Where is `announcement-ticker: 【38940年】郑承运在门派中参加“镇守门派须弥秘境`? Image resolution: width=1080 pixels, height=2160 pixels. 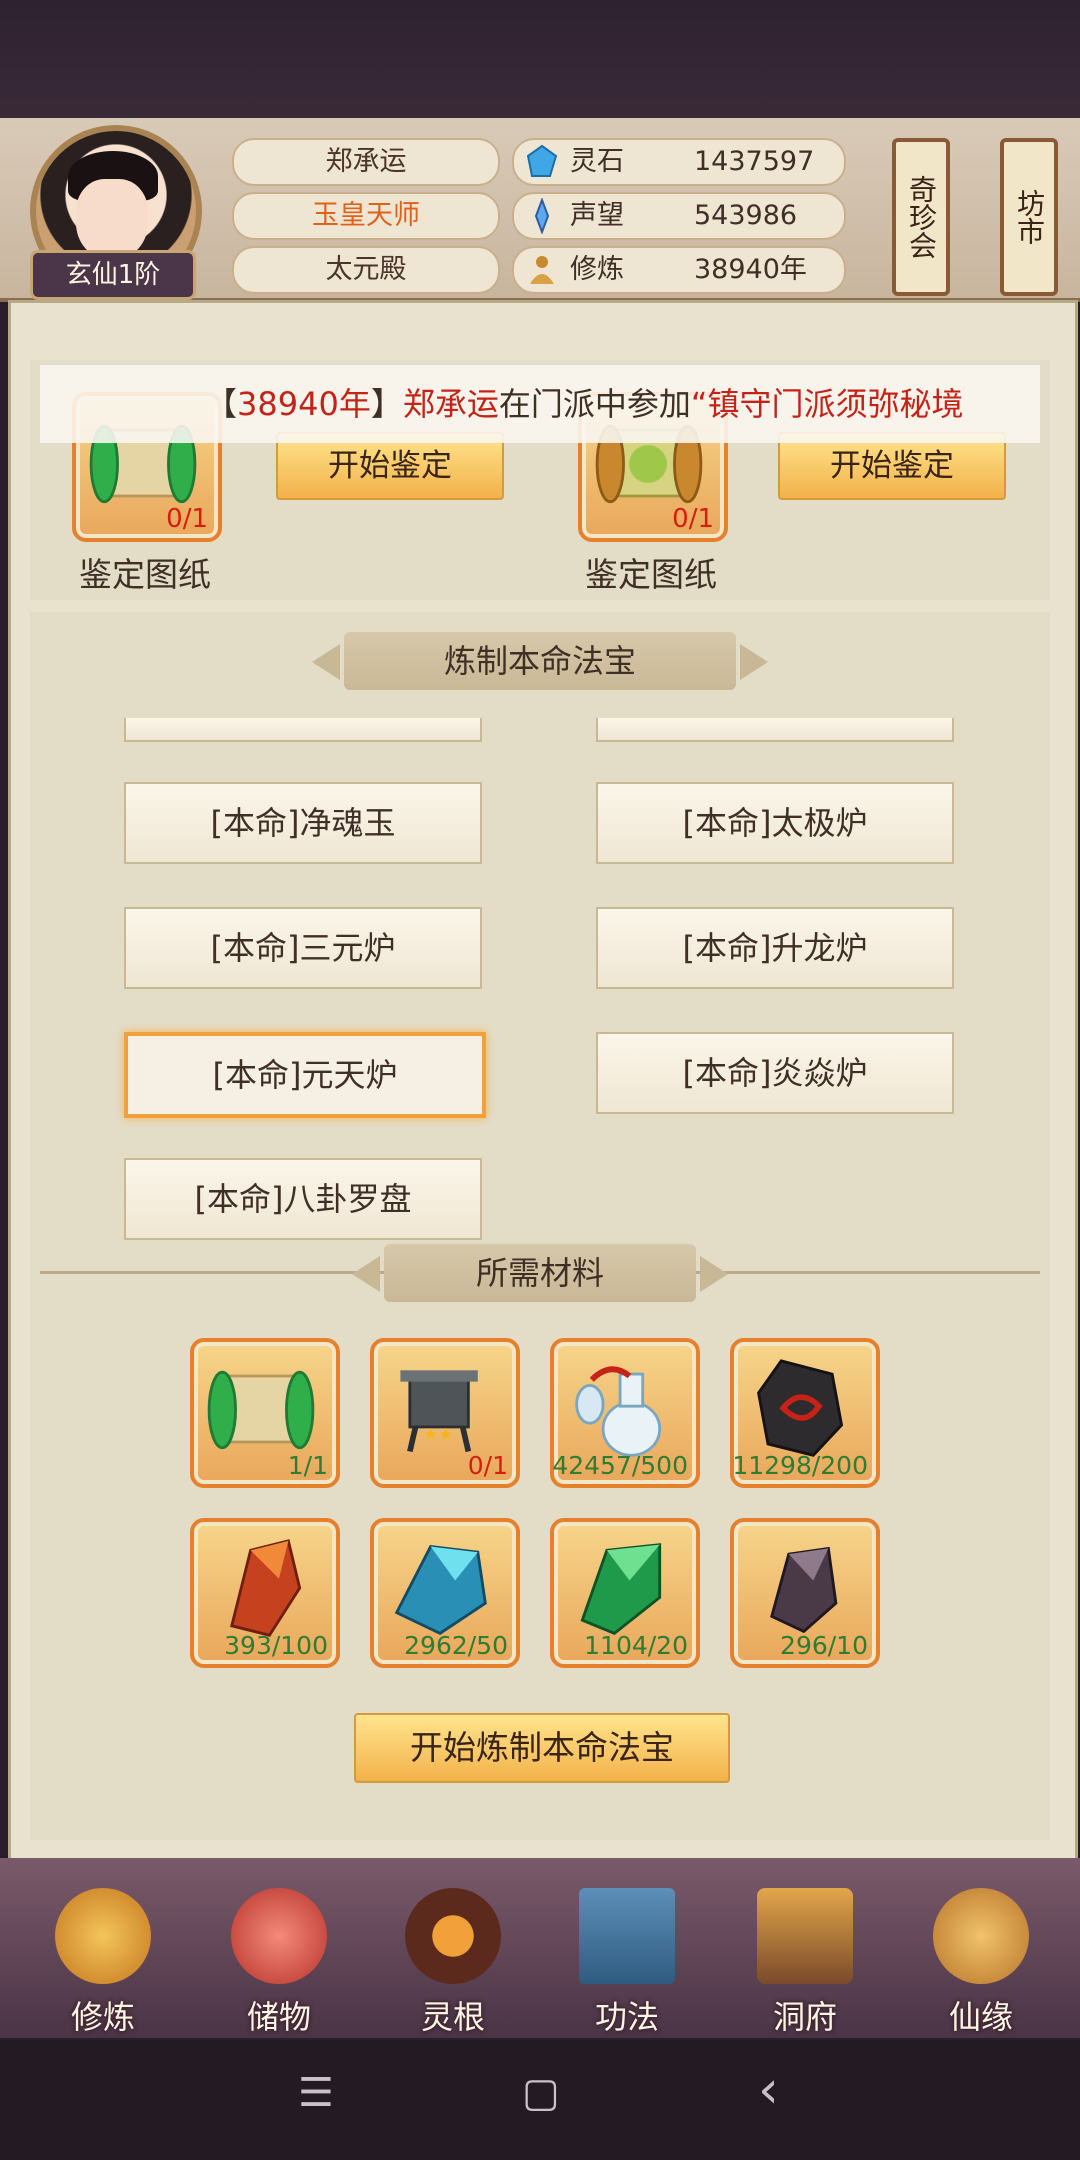 announcement-ticker: 【38940年】郑承运在门派中参加“镇守门派须弥秘境 is located at coordinates (540, 404).